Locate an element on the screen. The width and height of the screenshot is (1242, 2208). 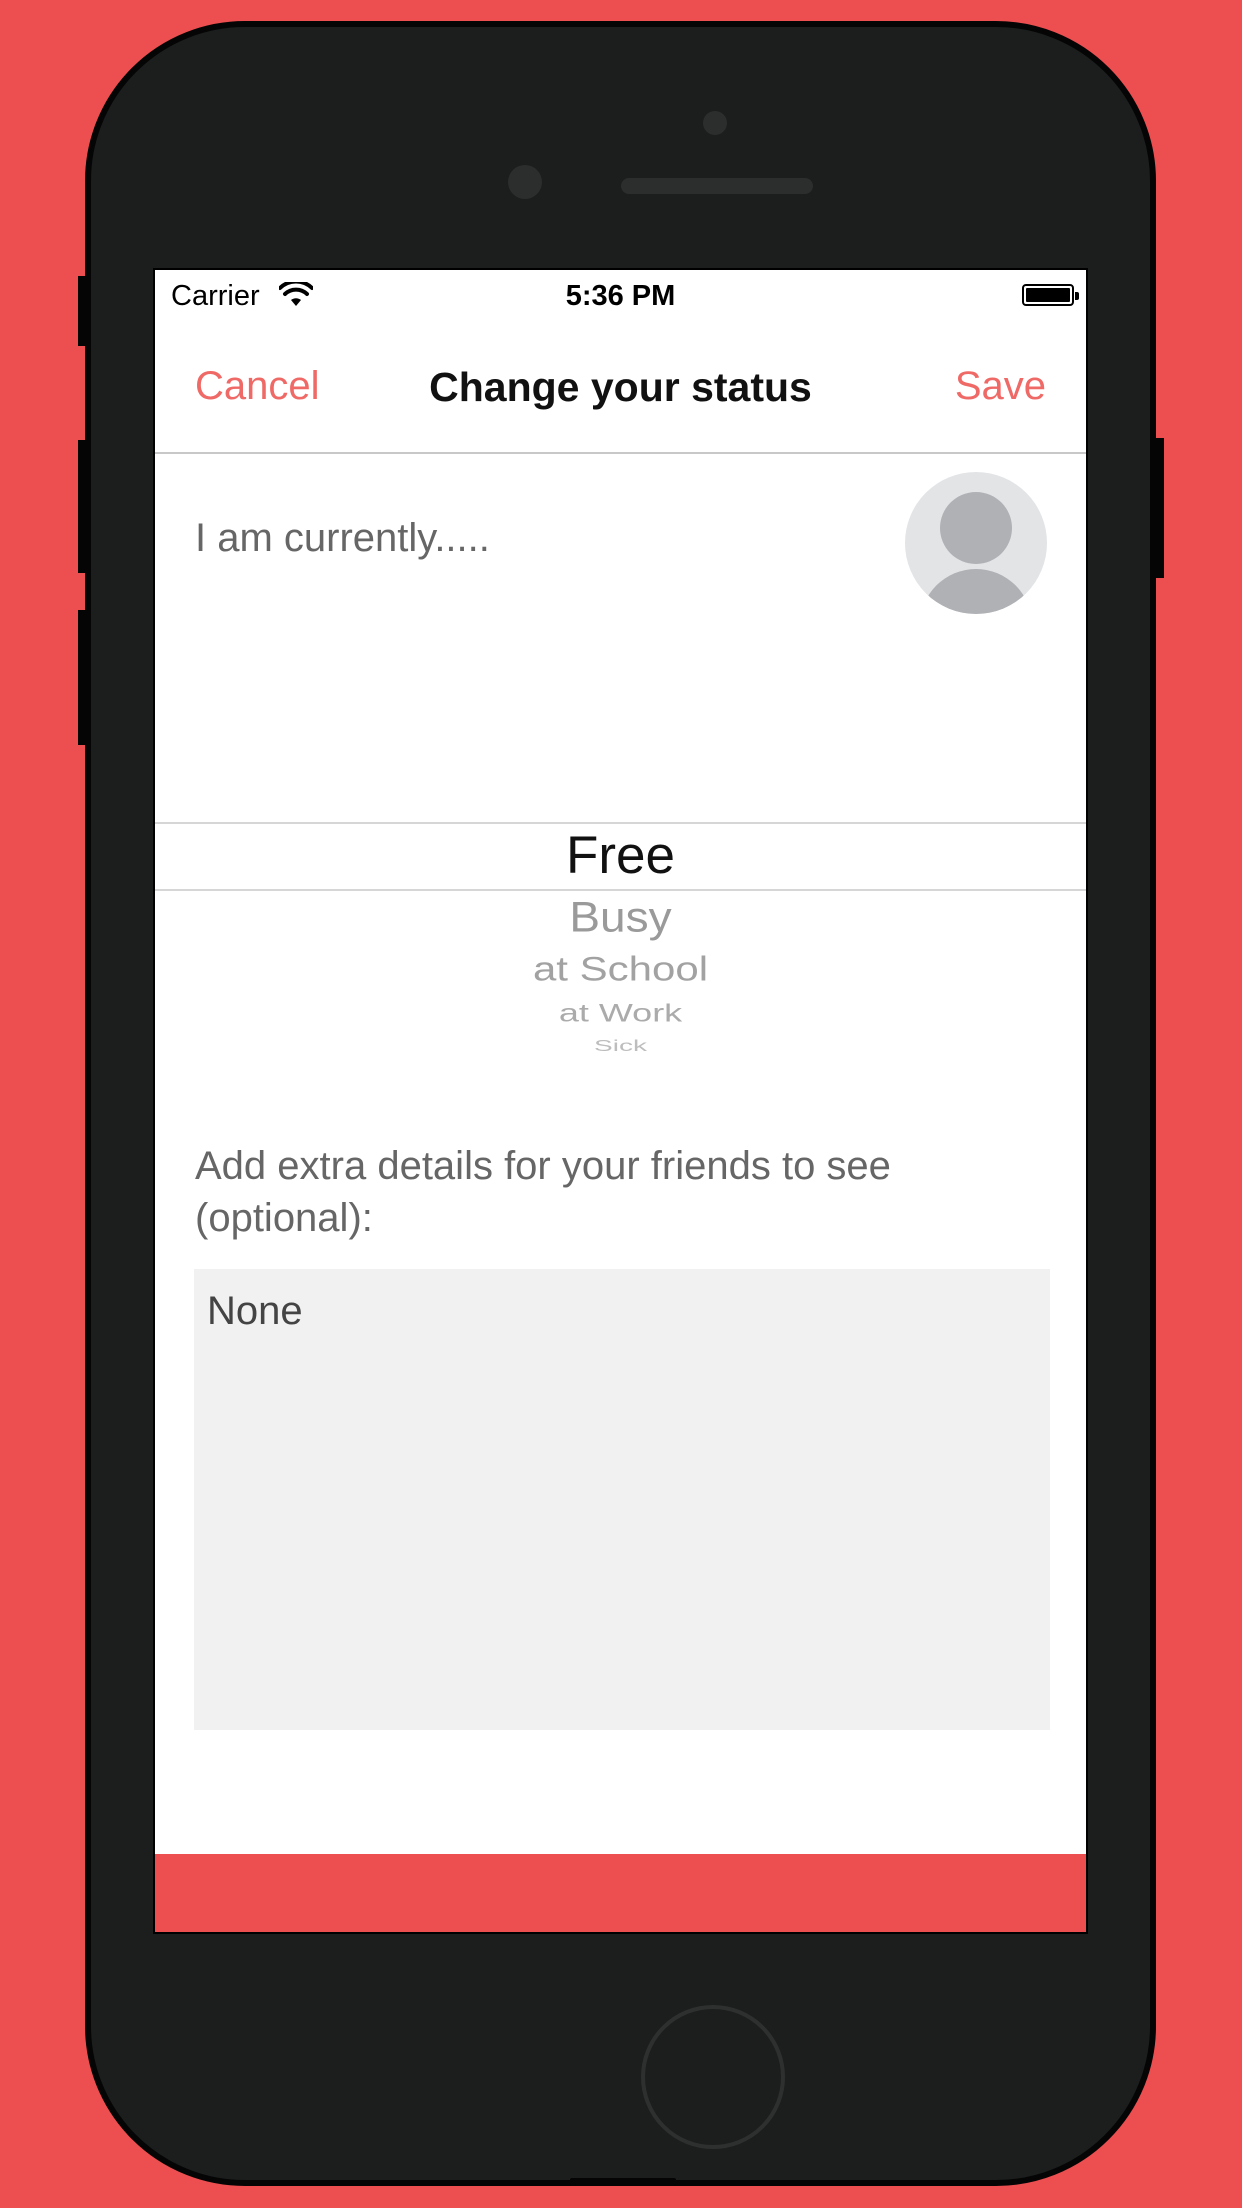
picker-item-at-work: at Work is located at coordinates (620, 1012).